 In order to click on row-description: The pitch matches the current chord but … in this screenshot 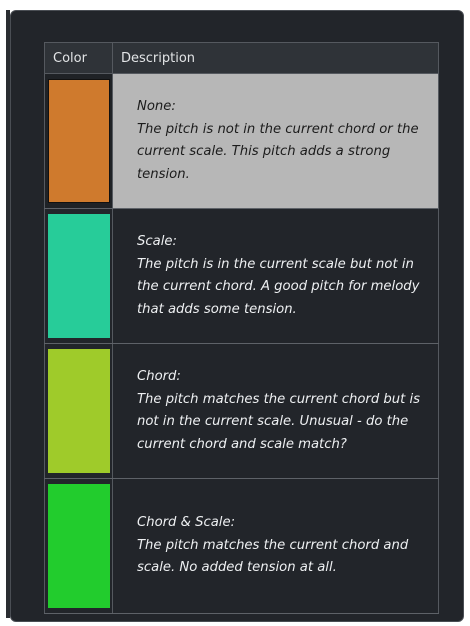, I will do `click(279, 421)`.